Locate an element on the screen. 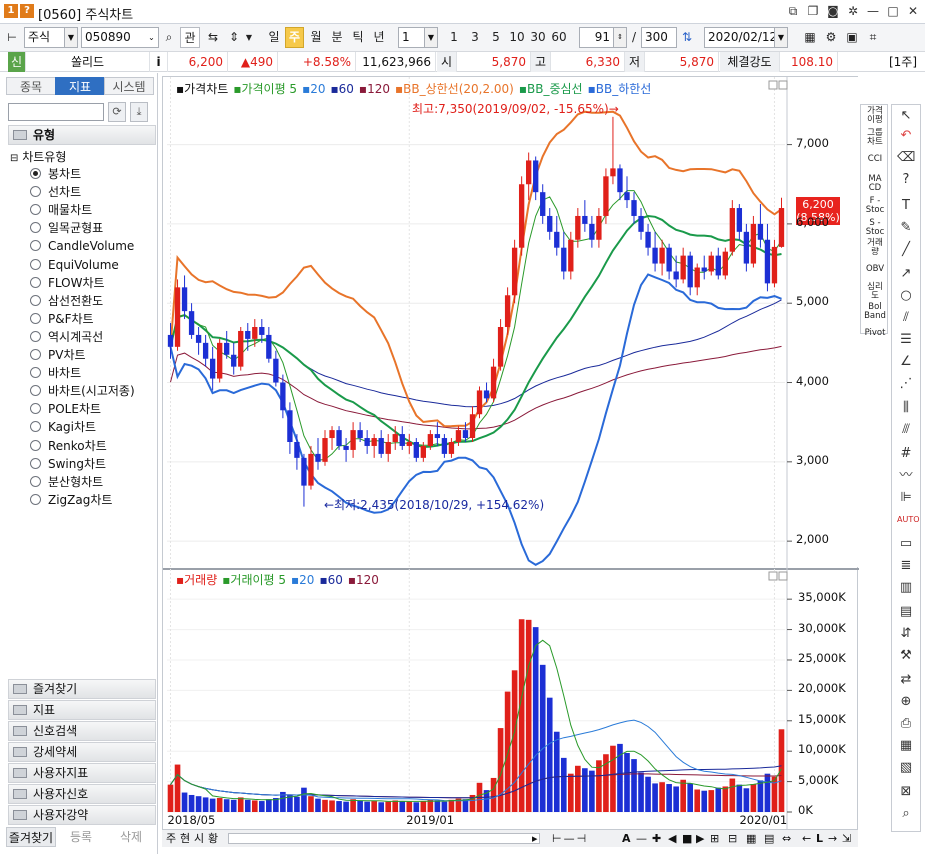 The height and width of the screenshot is (854, 925). tab-stocks: 종목 is located at coordinates (31, 86).